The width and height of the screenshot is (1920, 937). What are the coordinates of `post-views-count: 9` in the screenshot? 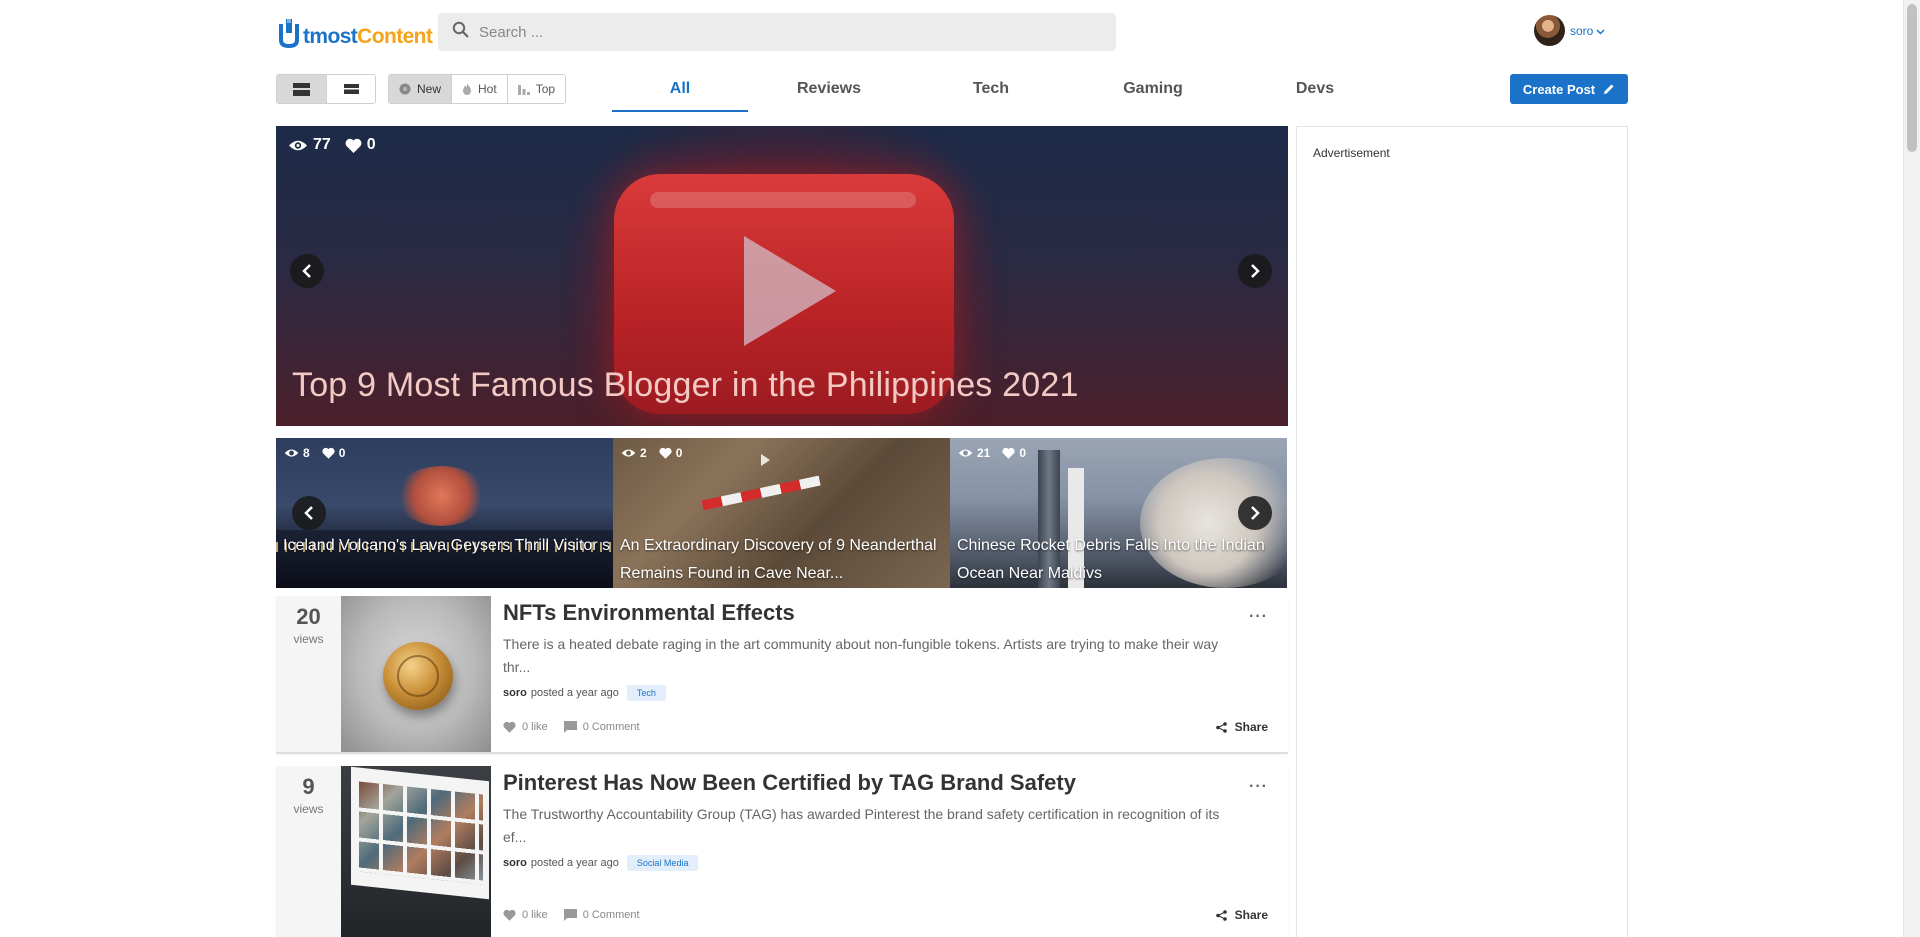 It's located at (308, 786).